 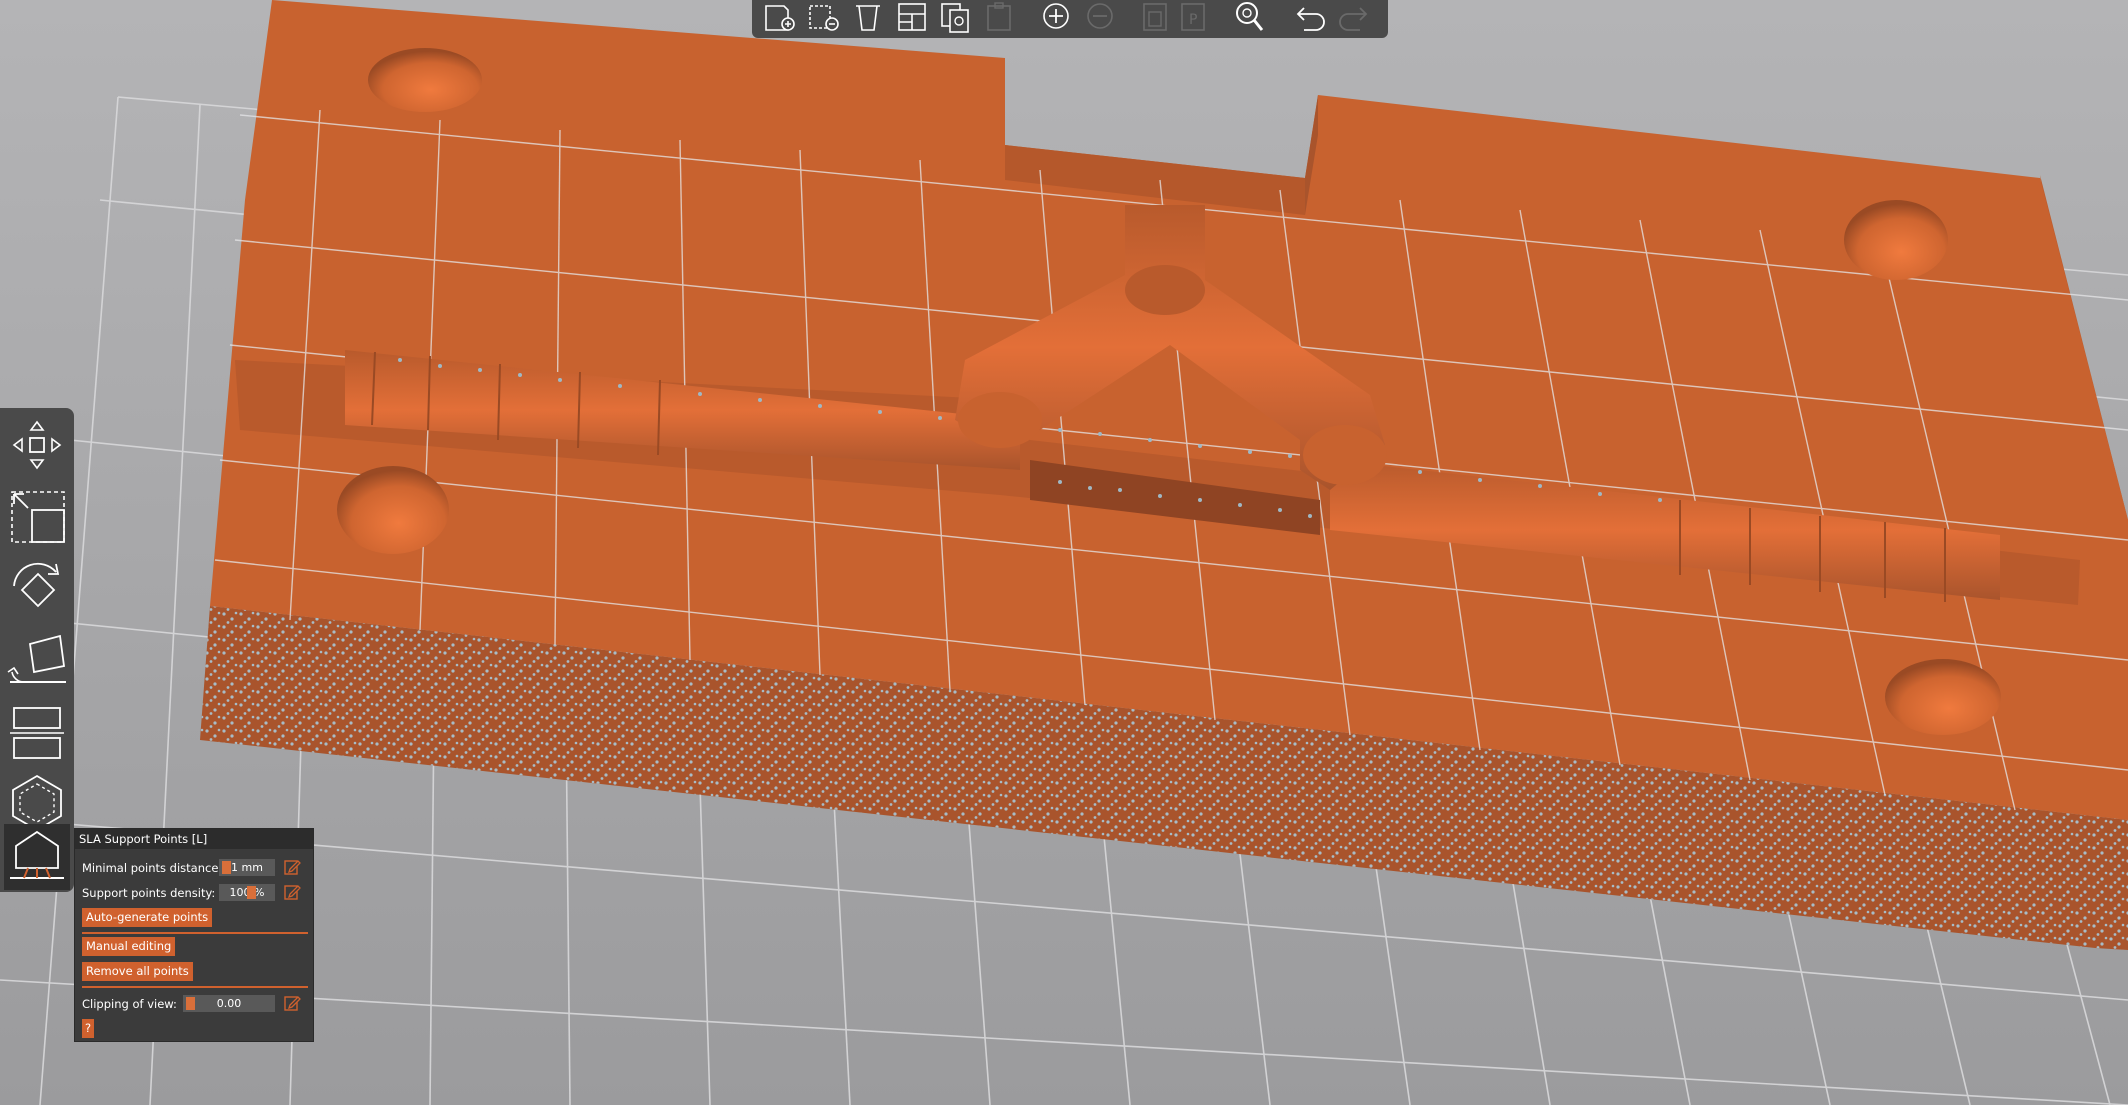 What do you see at coordinates (1310, 17) in the screenshot?
I see `undo-icon` at bounding box center [1310, 17].